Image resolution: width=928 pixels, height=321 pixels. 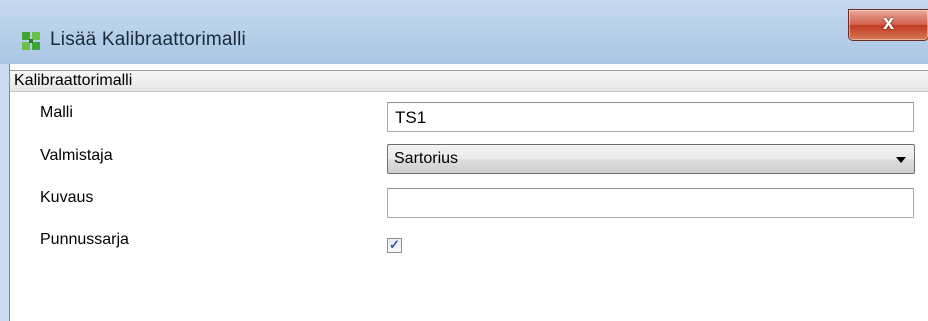 What do you see at coordinates (426, 158) in the screenshot?
I see `valmistaja-value: Sartorius` at bounding box center [426, 158].